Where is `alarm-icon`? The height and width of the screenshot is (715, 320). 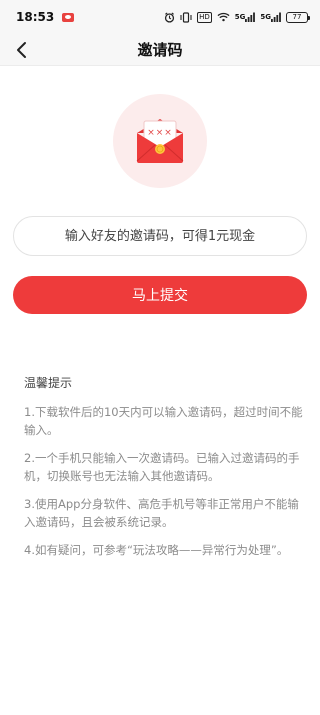
alarm-icon is located at coordinates (169, 17).